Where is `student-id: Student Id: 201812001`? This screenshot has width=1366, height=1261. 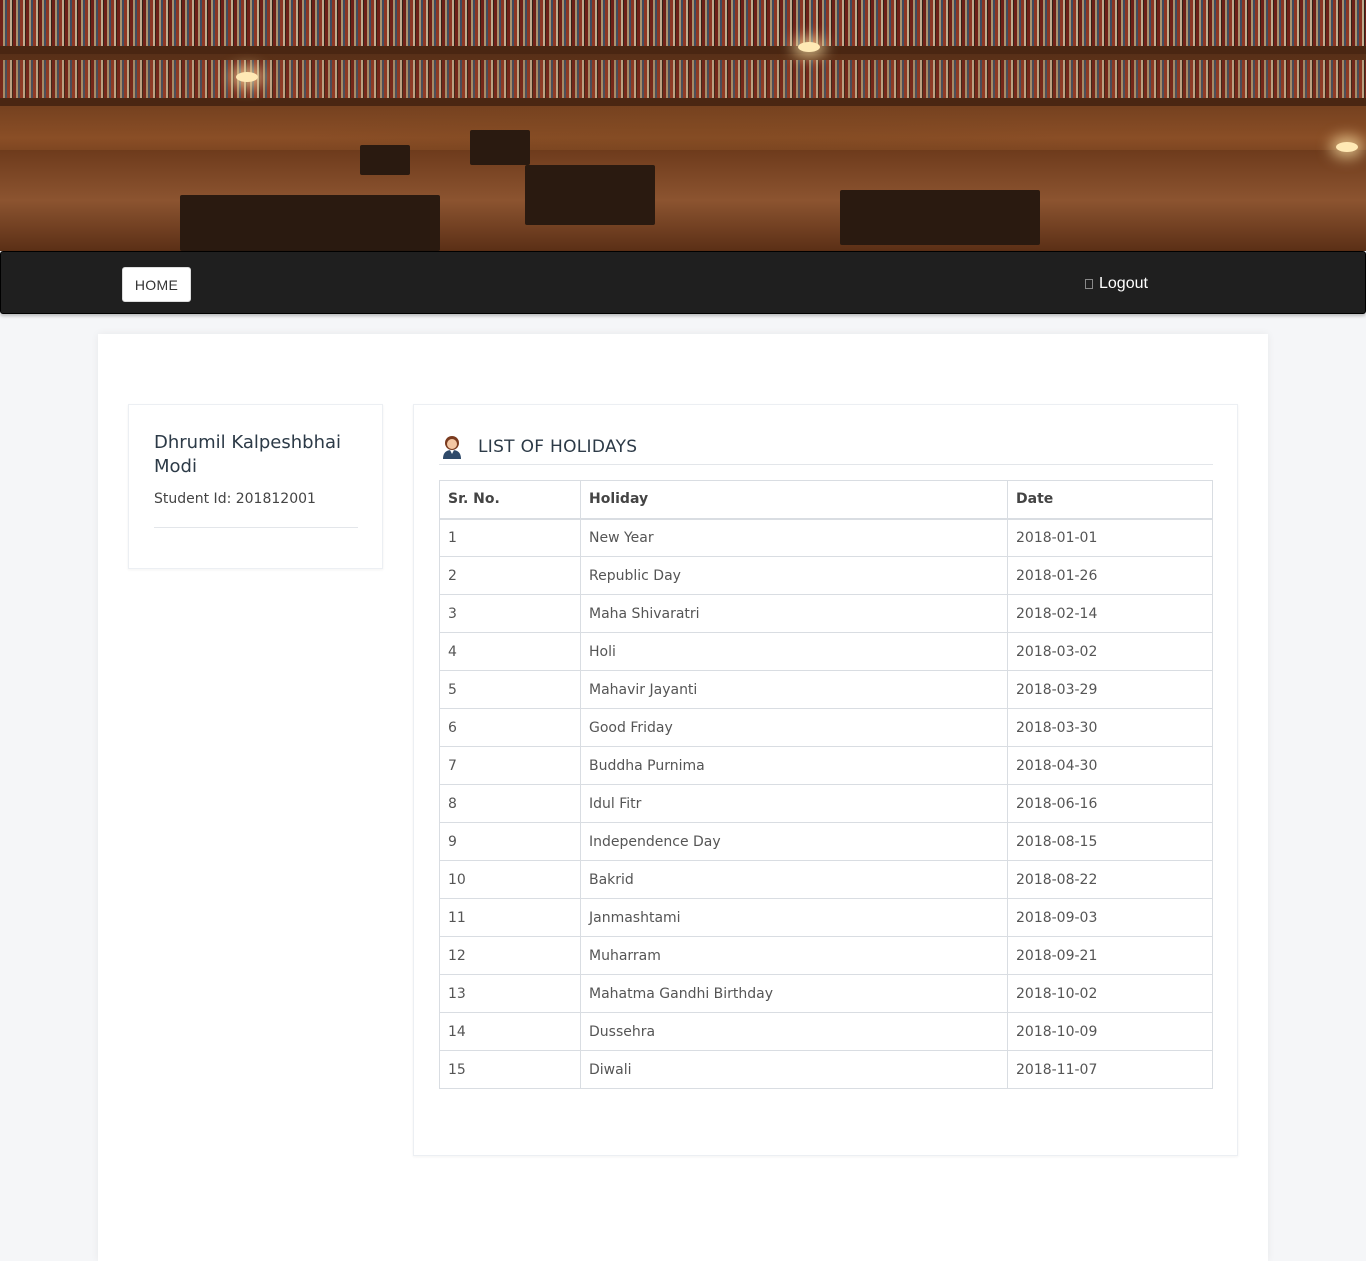
student-id: Student Id: 201812001 is located at coordinates (235, 499).